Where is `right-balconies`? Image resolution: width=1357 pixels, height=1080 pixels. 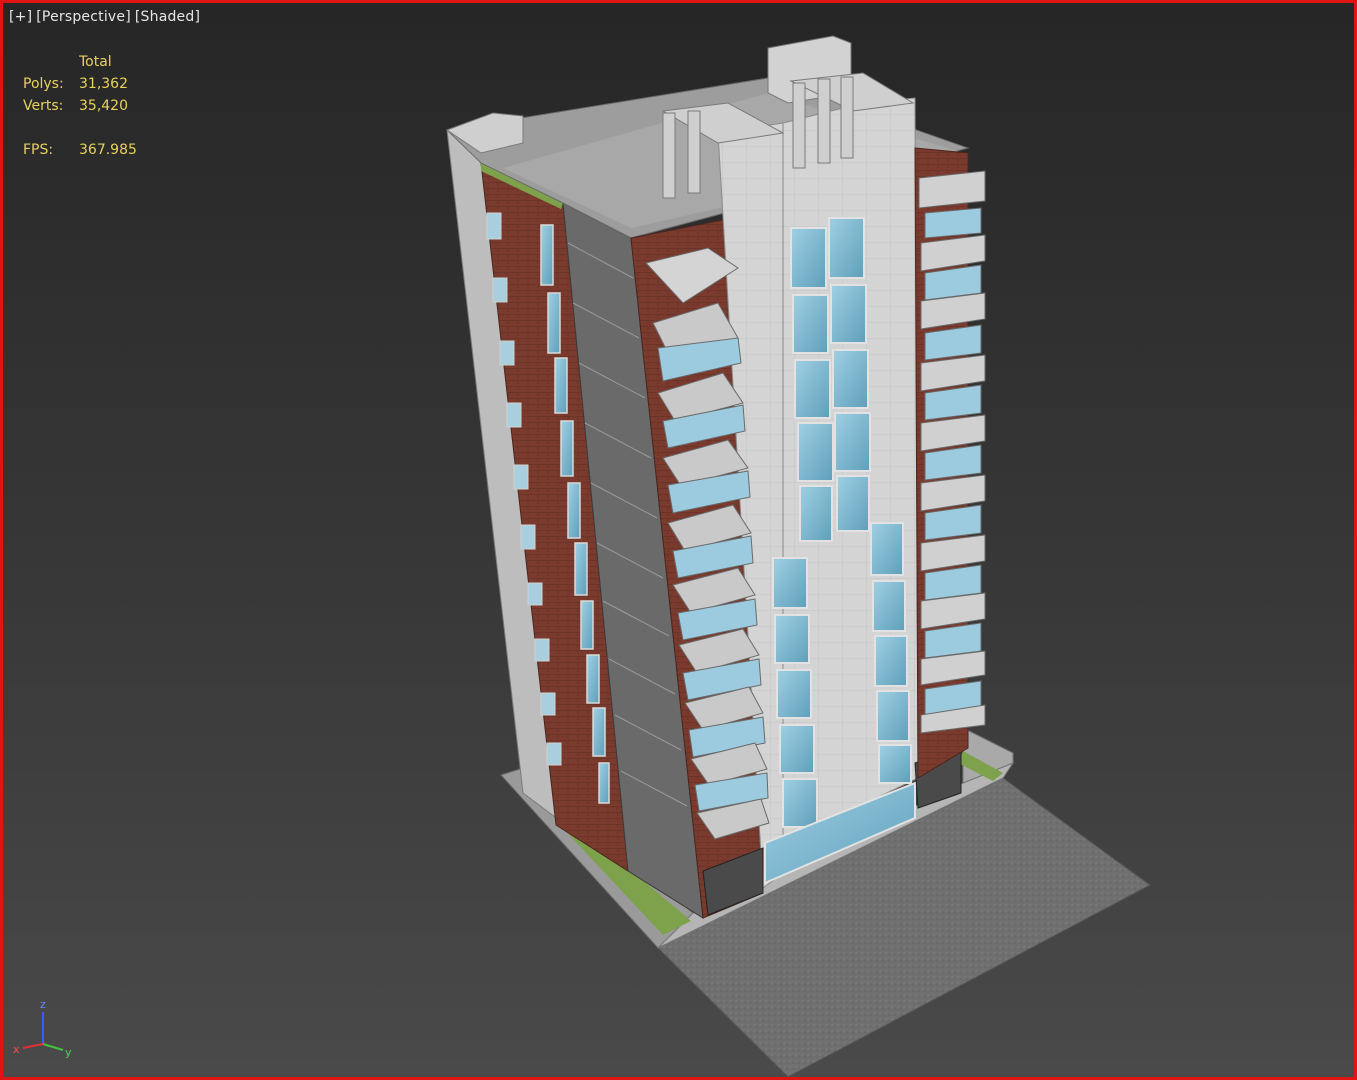
right-balconies is located at coordinates (952, 452).